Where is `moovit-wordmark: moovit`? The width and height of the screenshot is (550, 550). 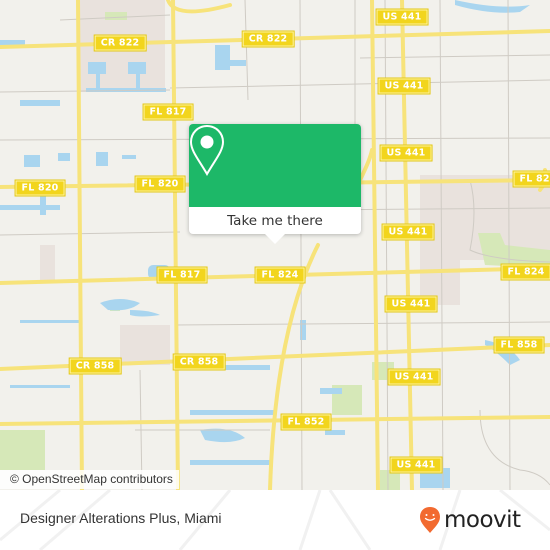 moovit-wordmark: moovit is located at coordinates (482, 520).